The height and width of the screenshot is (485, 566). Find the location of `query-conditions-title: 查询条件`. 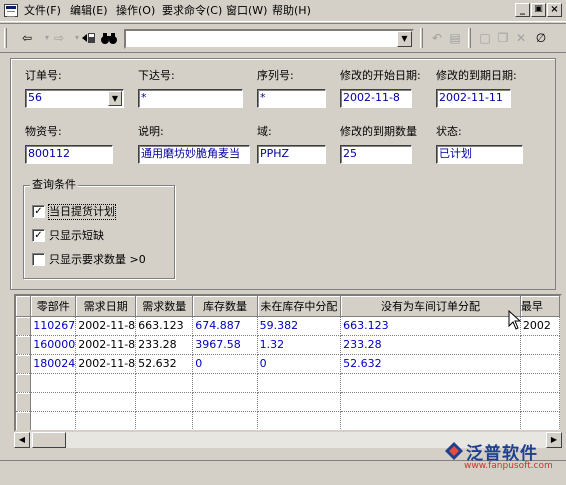

query-conditions-title: 查询条件 is located at coordinates (54, 185).